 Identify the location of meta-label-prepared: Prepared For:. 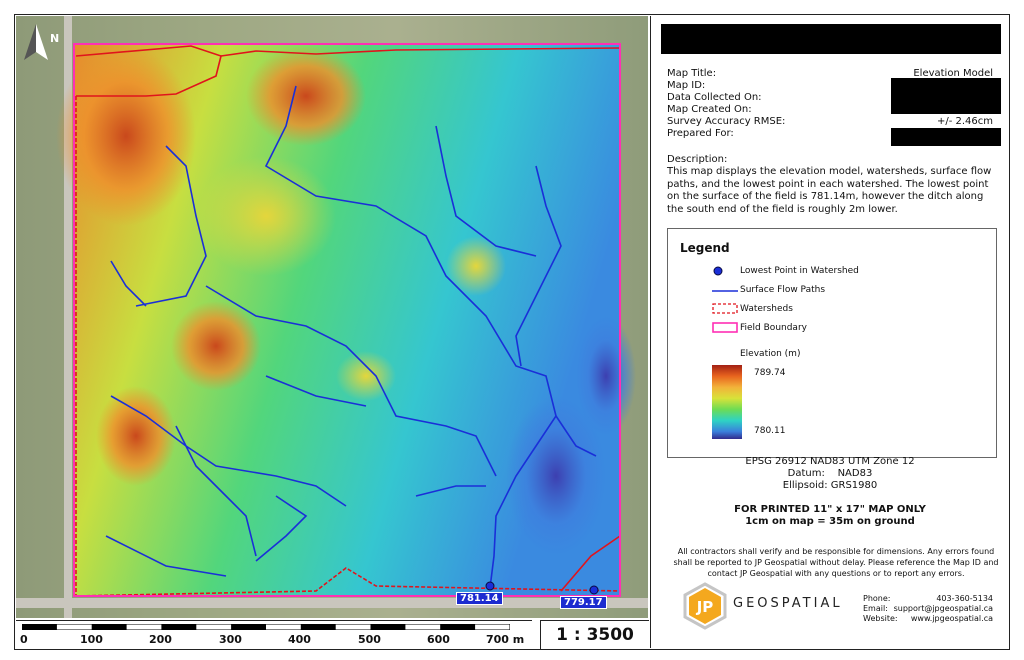
(700, 133).